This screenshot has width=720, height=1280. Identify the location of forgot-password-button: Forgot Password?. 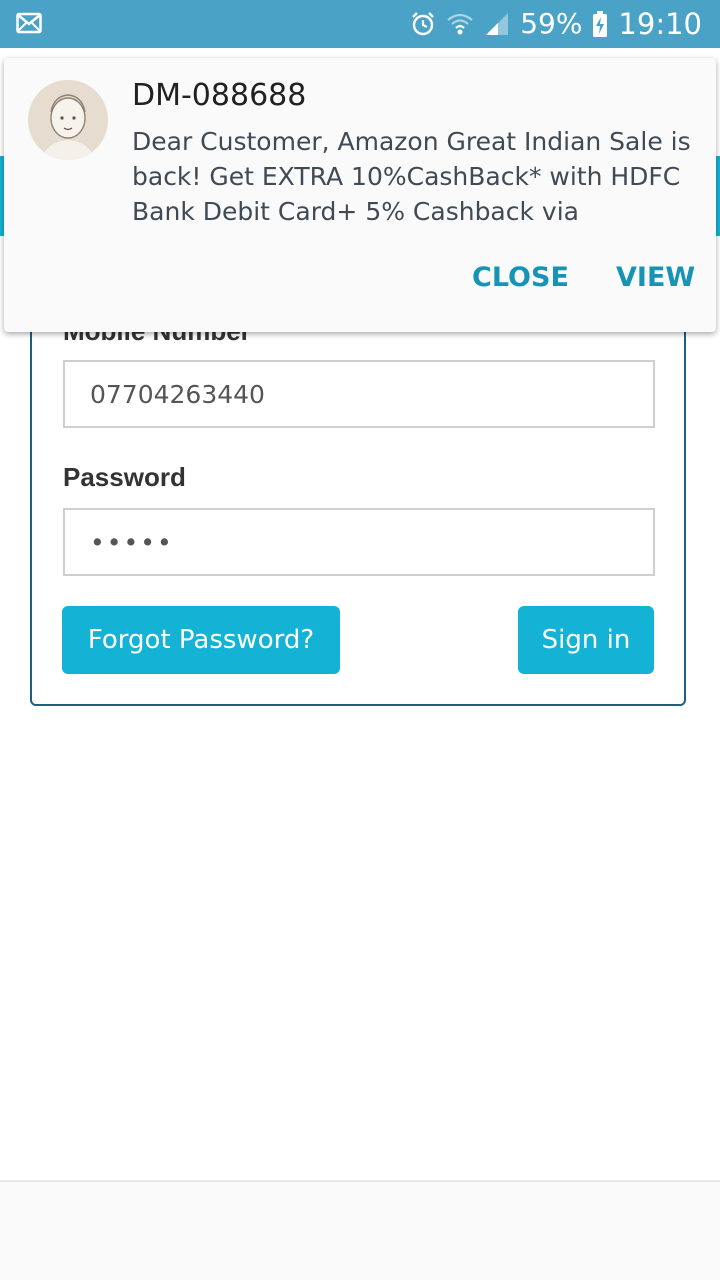
(201, 640).